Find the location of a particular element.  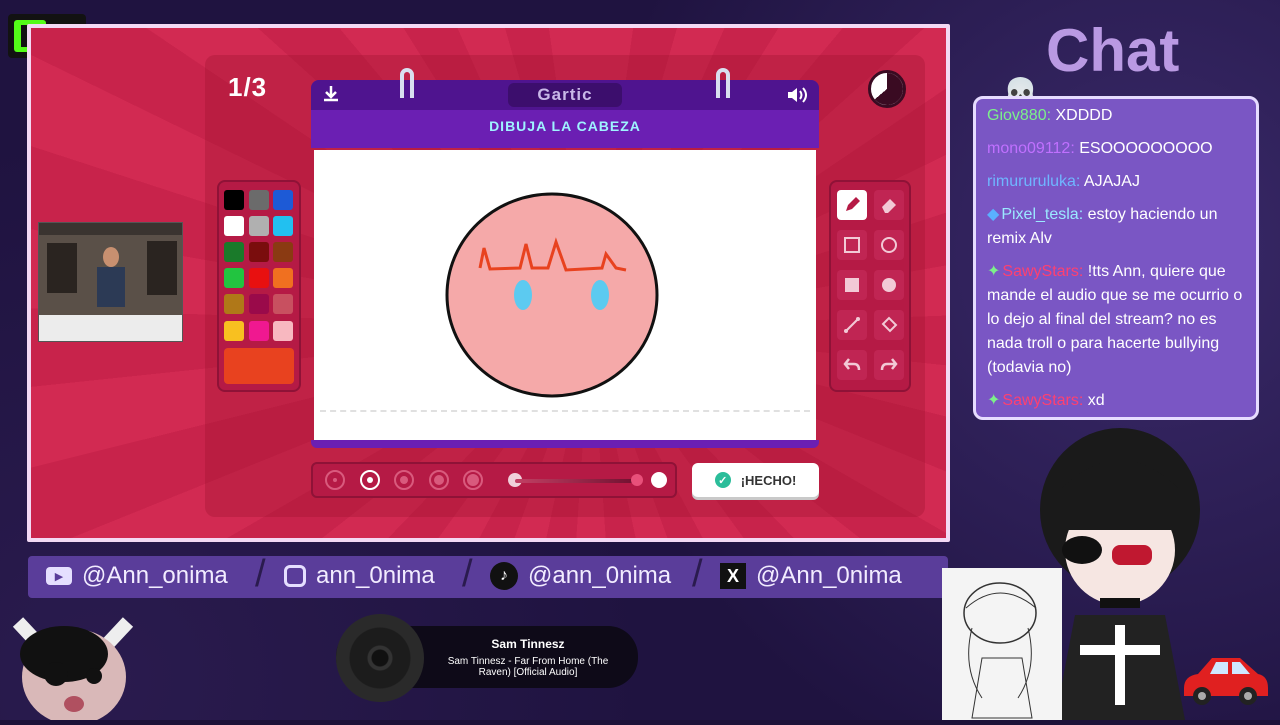

chat-message: ✦ SawyStars: xd is located at coordinates (1120, 401).